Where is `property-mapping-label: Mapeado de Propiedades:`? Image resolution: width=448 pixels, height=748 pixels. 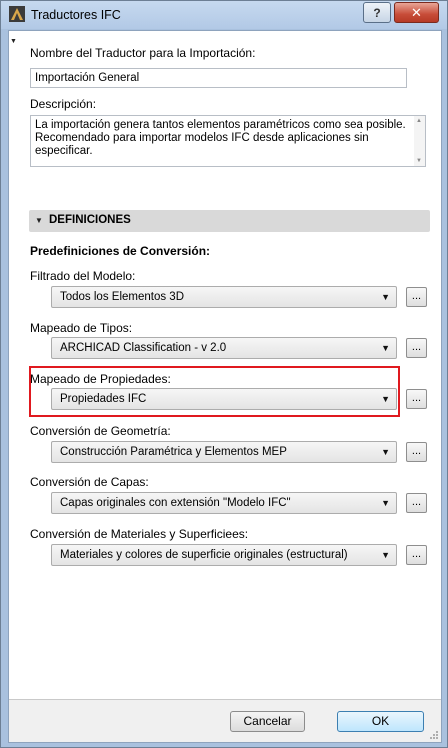
property-mapping-label: Mapeado de Propiedades: is located at coordinates (100, 379).